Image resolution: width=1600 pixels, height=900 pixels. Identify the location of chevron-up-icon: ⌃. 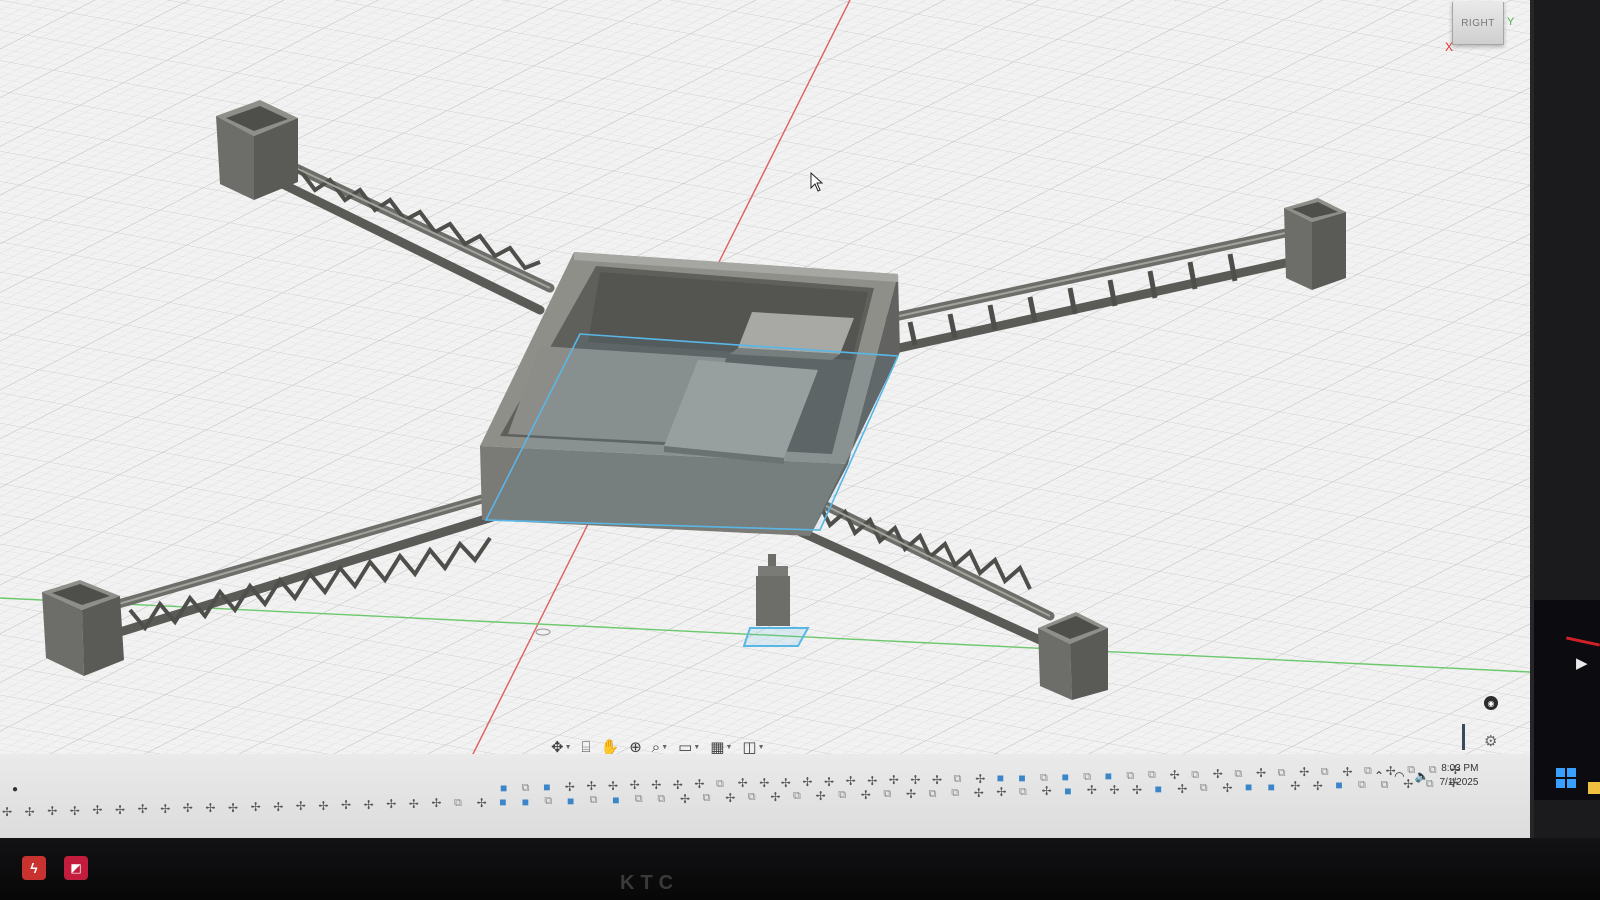
(1379, 776).